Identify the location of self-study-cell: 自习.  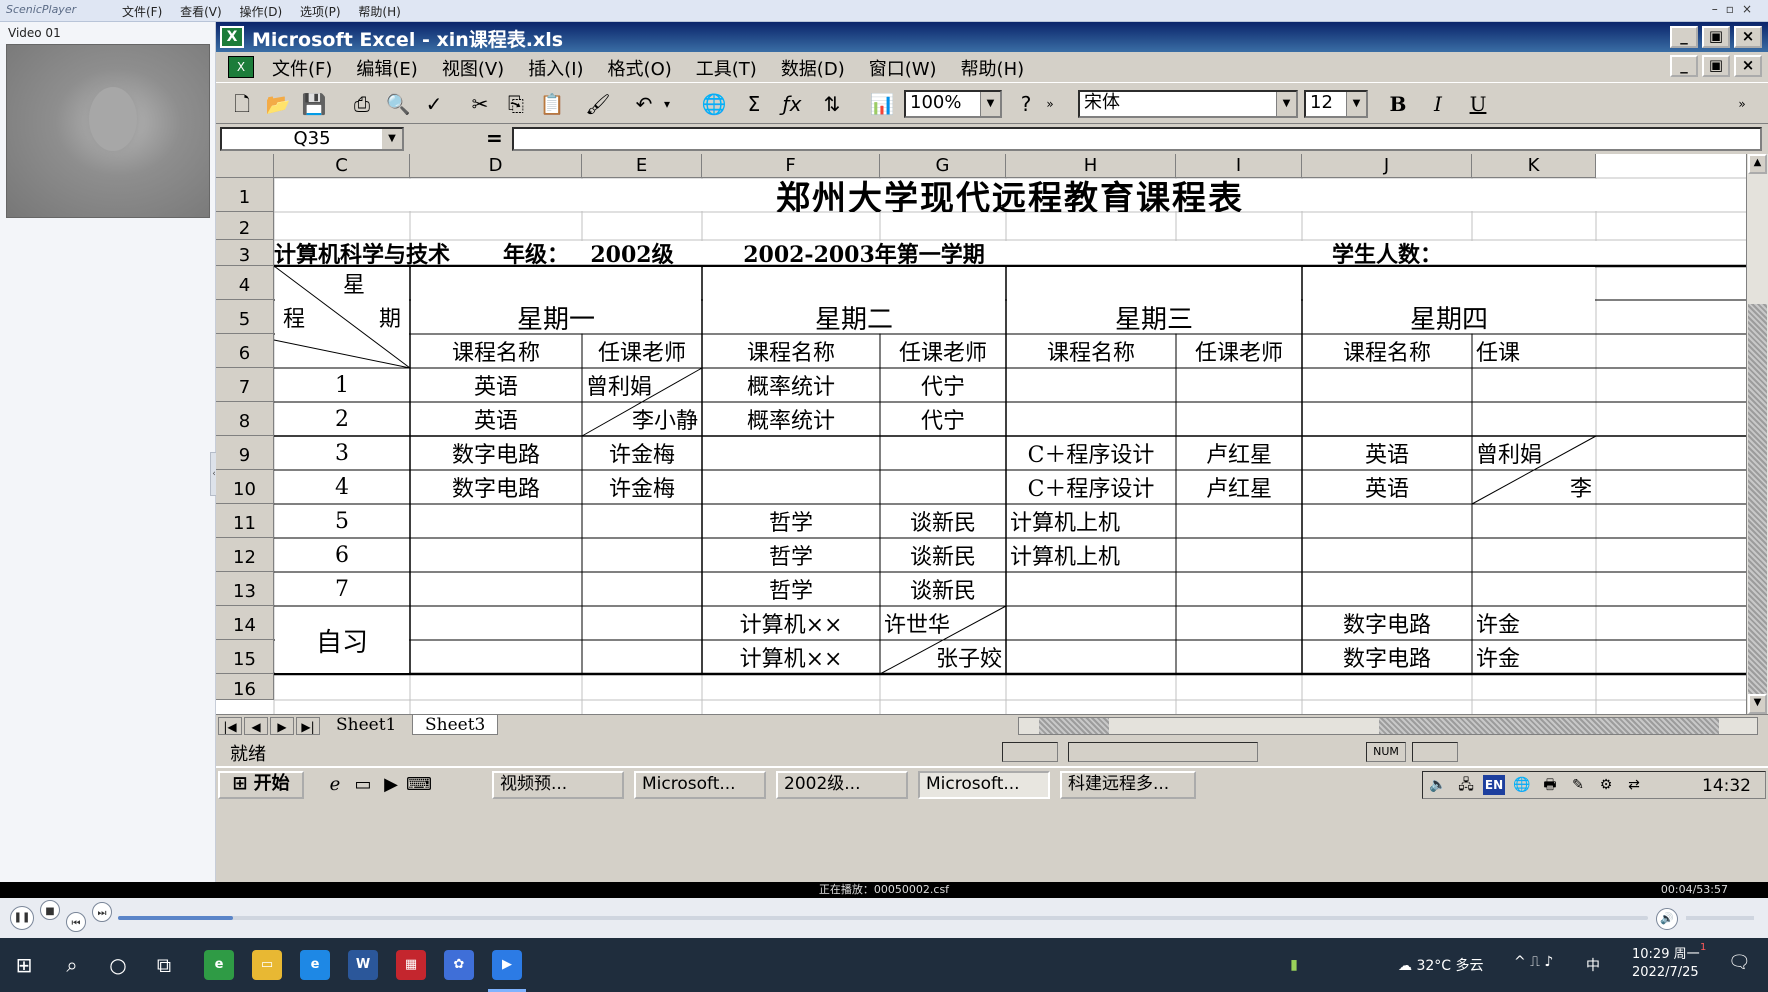
(342, 640).